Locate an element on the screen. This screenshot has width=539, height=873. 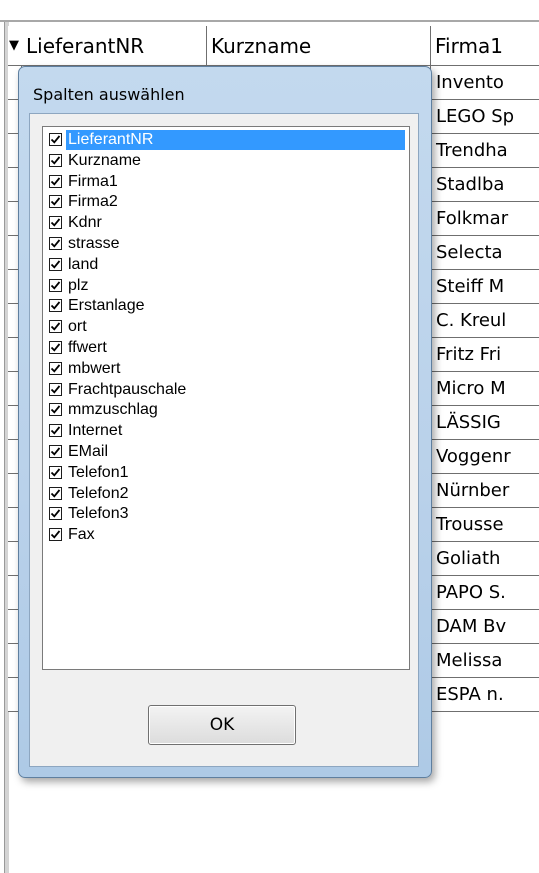
column-chooser-button: ▼ is located at coordinates (15, 46).